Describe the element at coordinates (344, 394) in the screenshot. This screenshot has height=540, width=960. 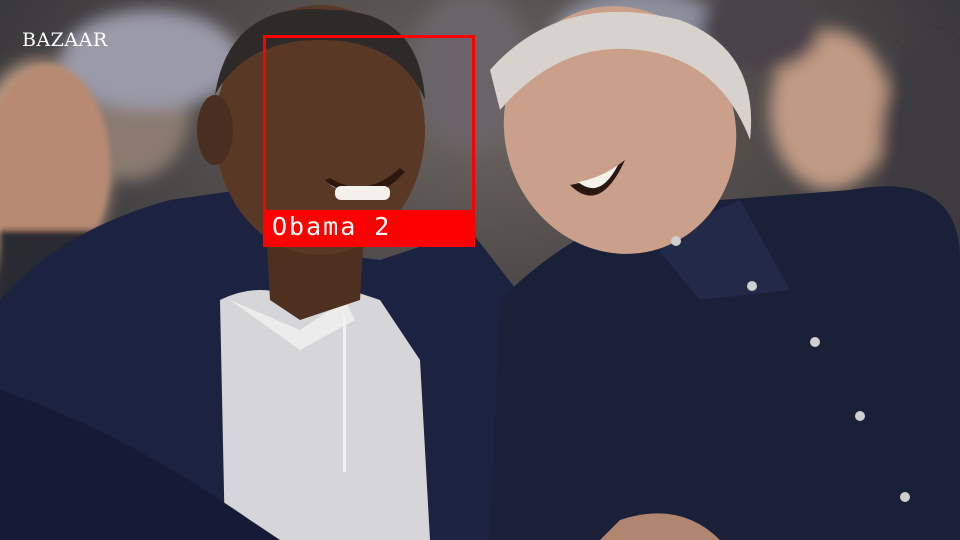
I see `vertical-marker-line` at that location.